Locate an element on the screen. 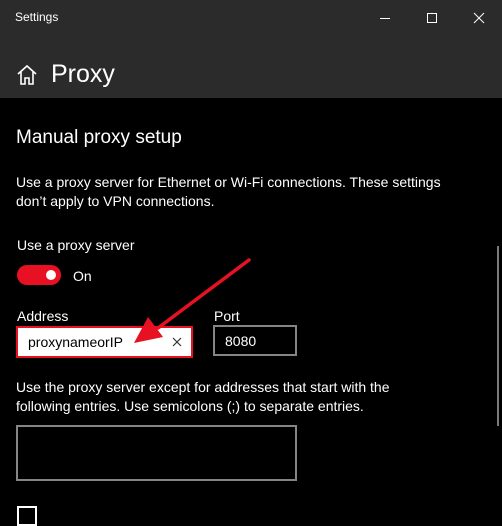 The height and width of the screenshot is (526, 502). maximize-button is located at coordinates (432, 18).